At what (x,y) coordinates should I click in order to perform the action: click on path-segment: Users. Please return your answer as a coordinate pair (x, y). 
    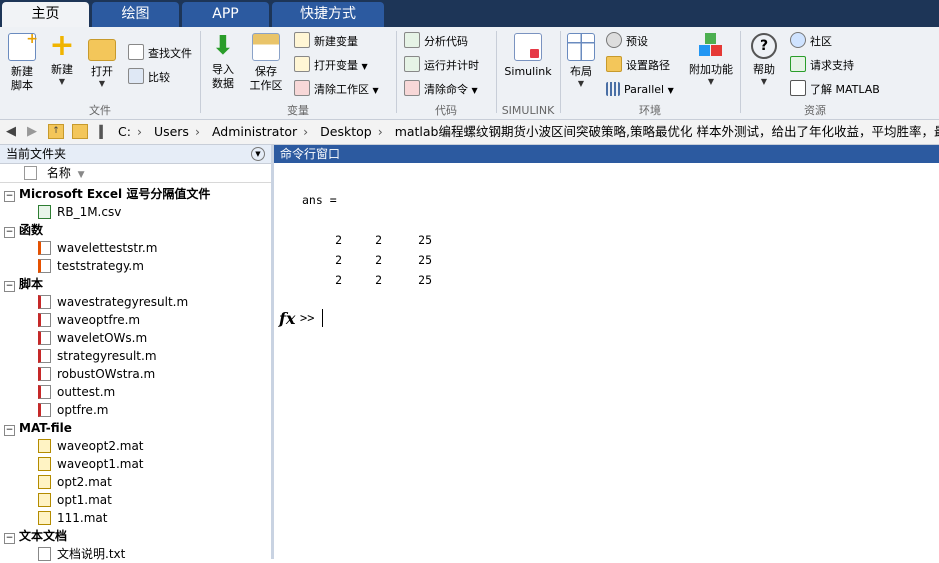
    Looking at the image, I should click on (171, 131).